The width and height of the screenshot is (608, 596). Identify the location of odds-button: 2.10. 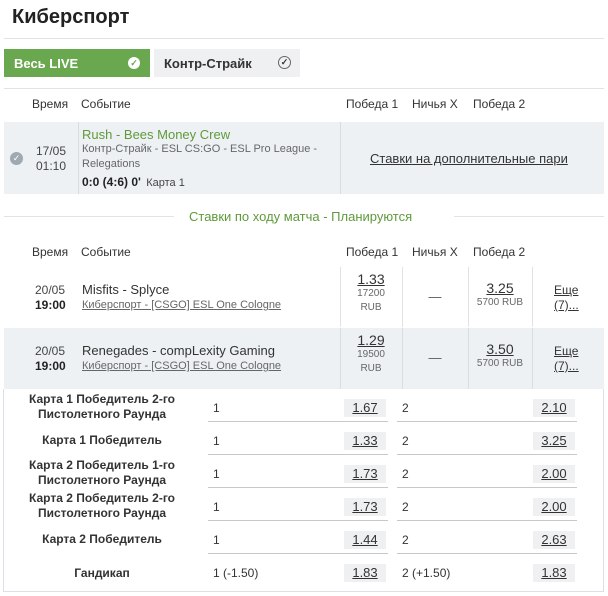
(554, 408).